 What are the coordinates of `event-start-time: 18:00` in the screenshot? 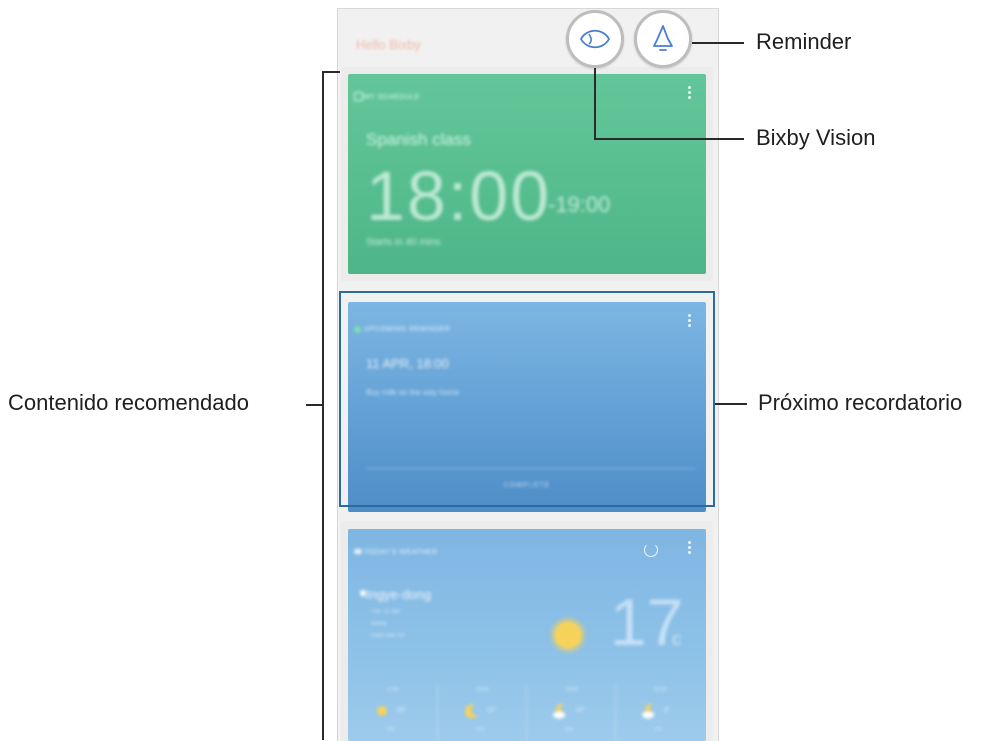 It's located at (459, 196).